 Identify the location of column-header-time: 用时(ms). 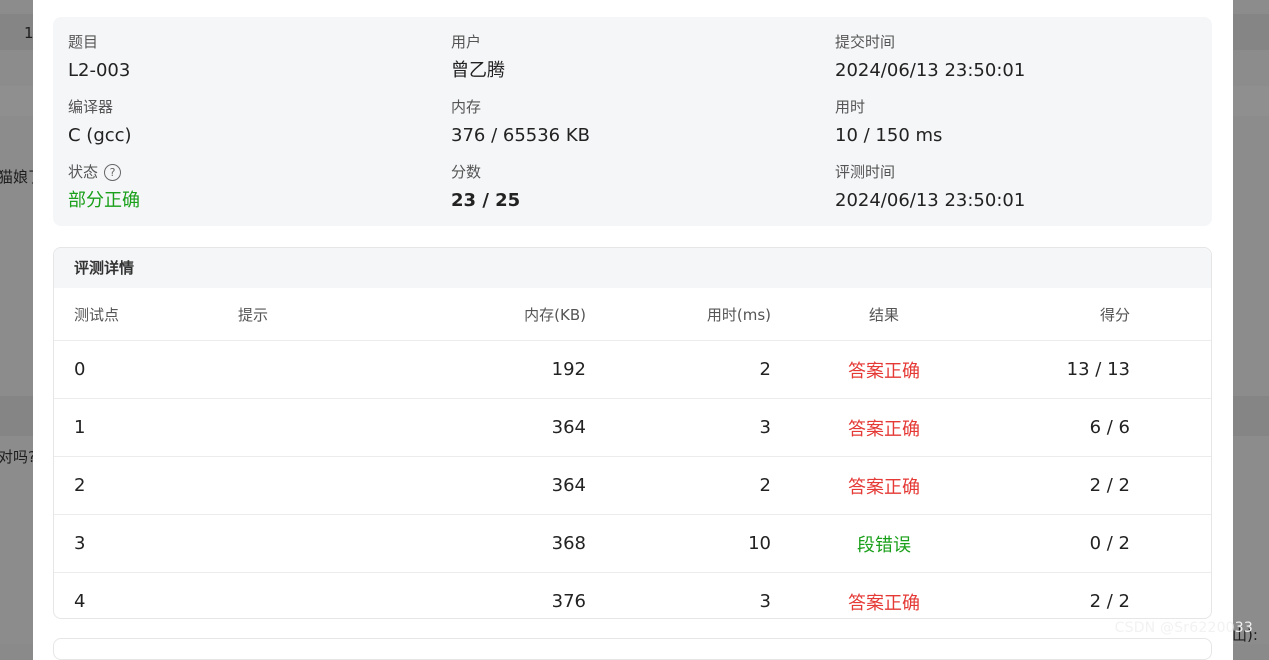
(738, 314).